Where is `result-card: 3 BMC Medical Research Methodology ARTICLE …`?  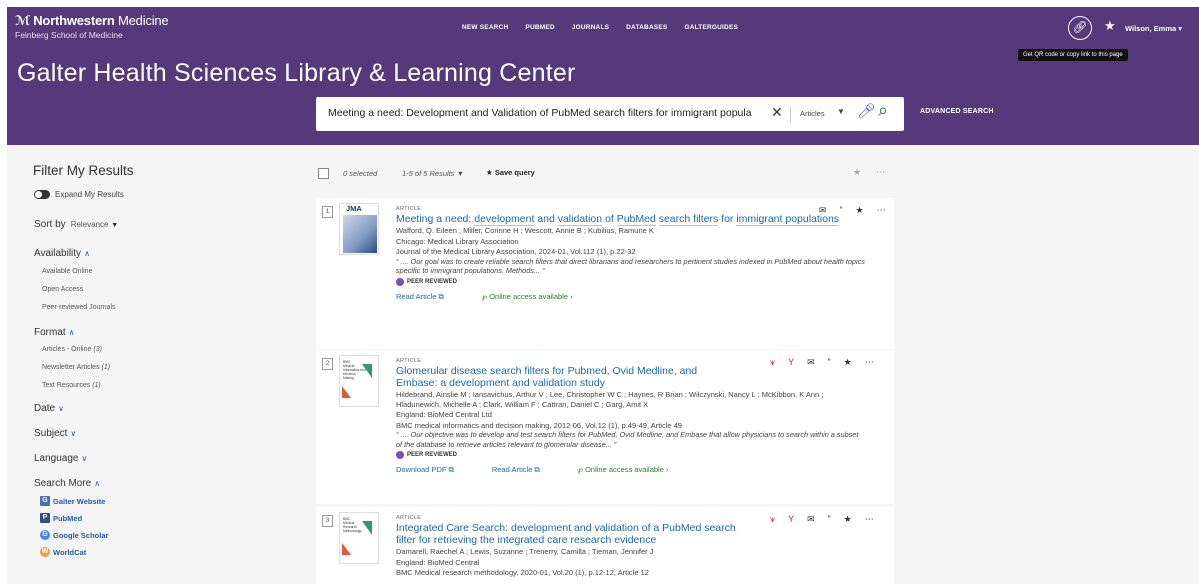
result-card: 3 BMC Medical Research Methodology ARTICLE … is located at coordinates (605, 545).